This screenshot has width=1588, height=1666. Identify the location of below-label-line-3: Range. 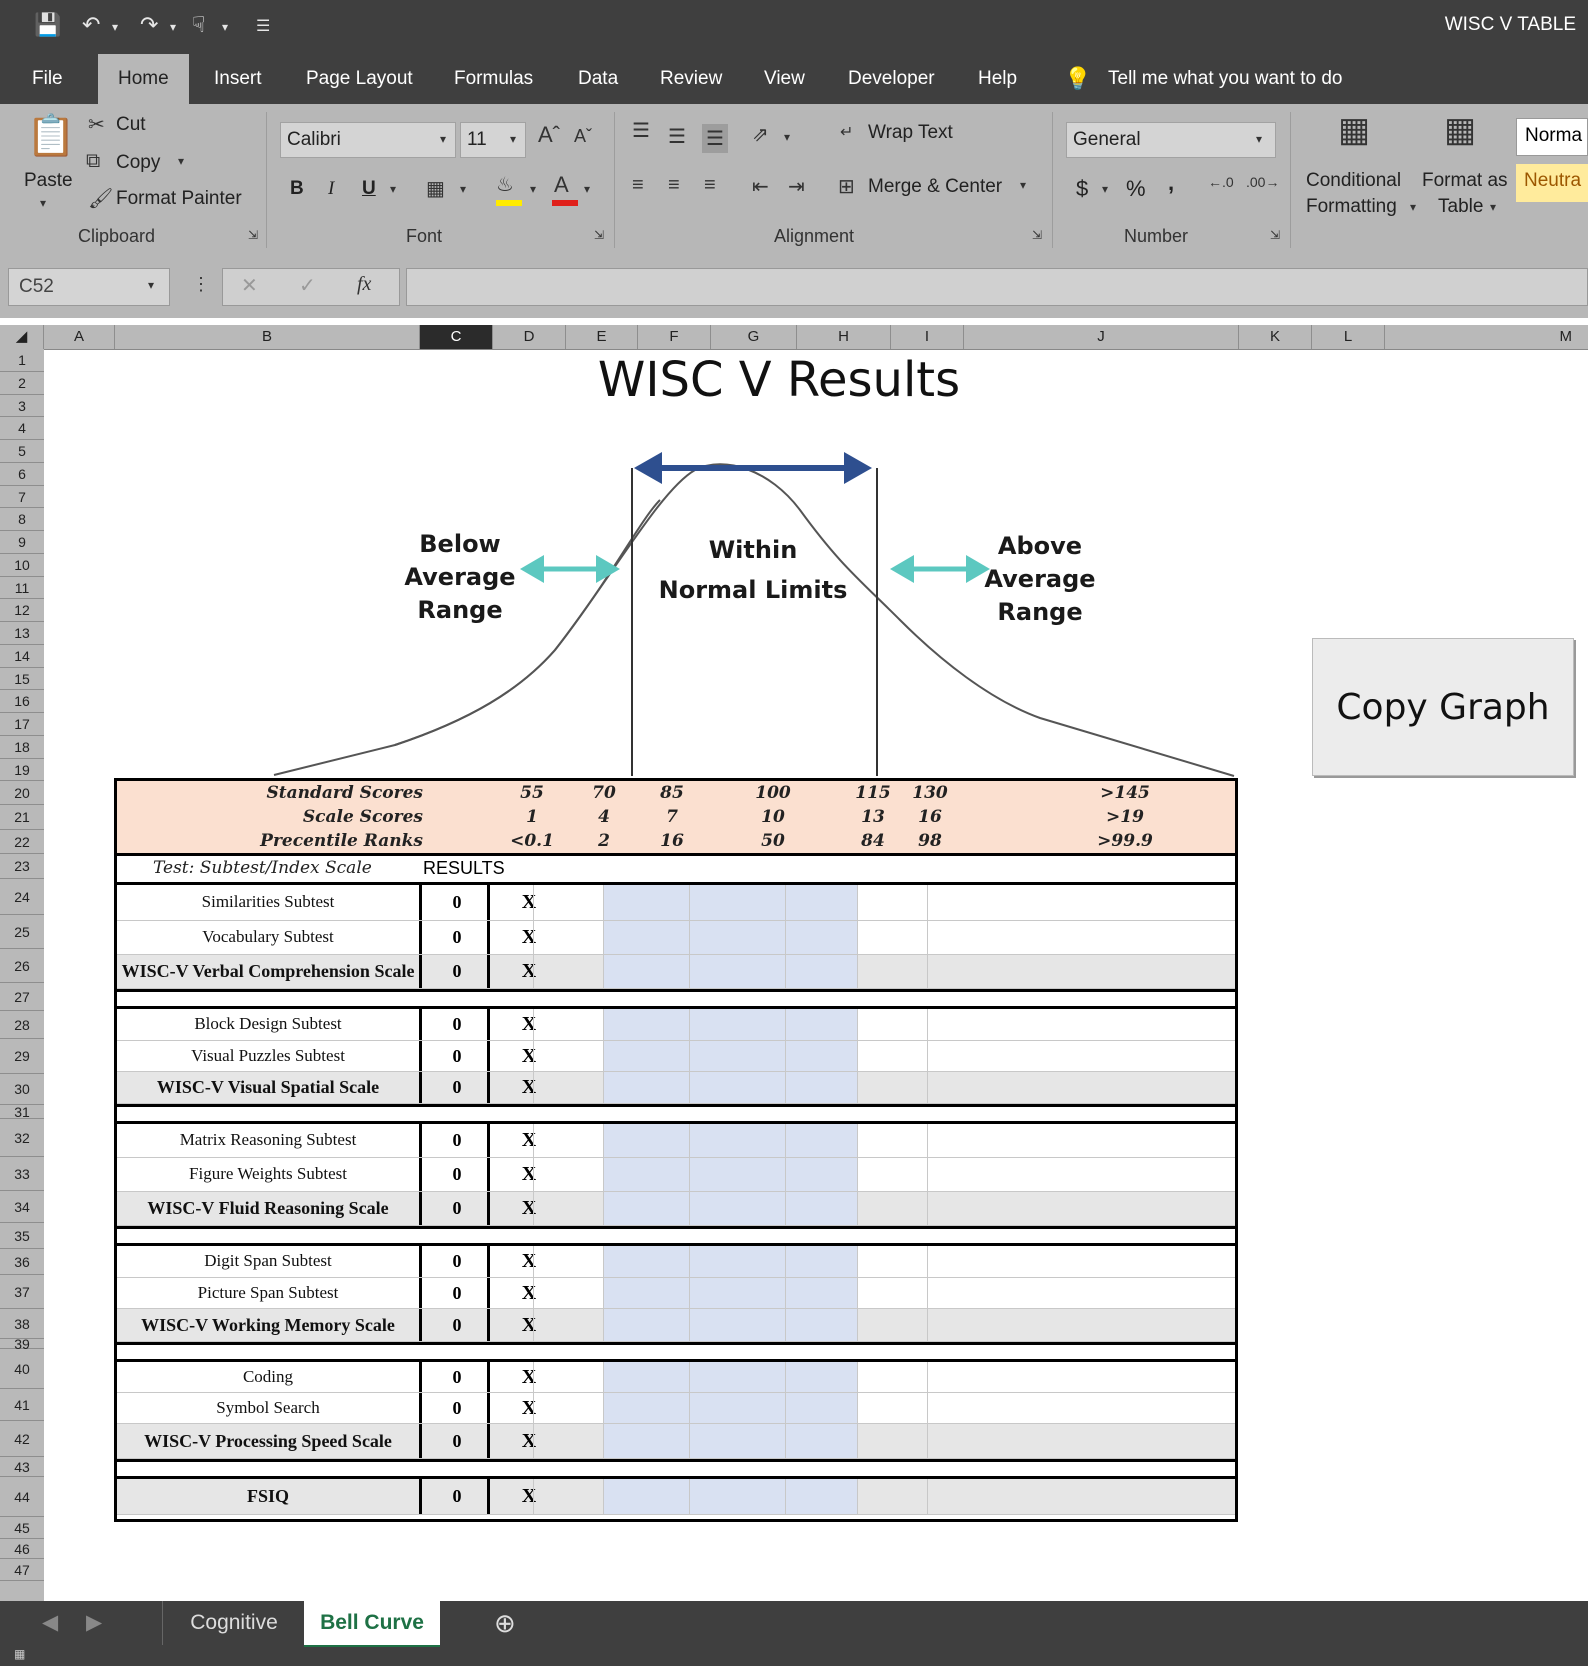
(460, 610).